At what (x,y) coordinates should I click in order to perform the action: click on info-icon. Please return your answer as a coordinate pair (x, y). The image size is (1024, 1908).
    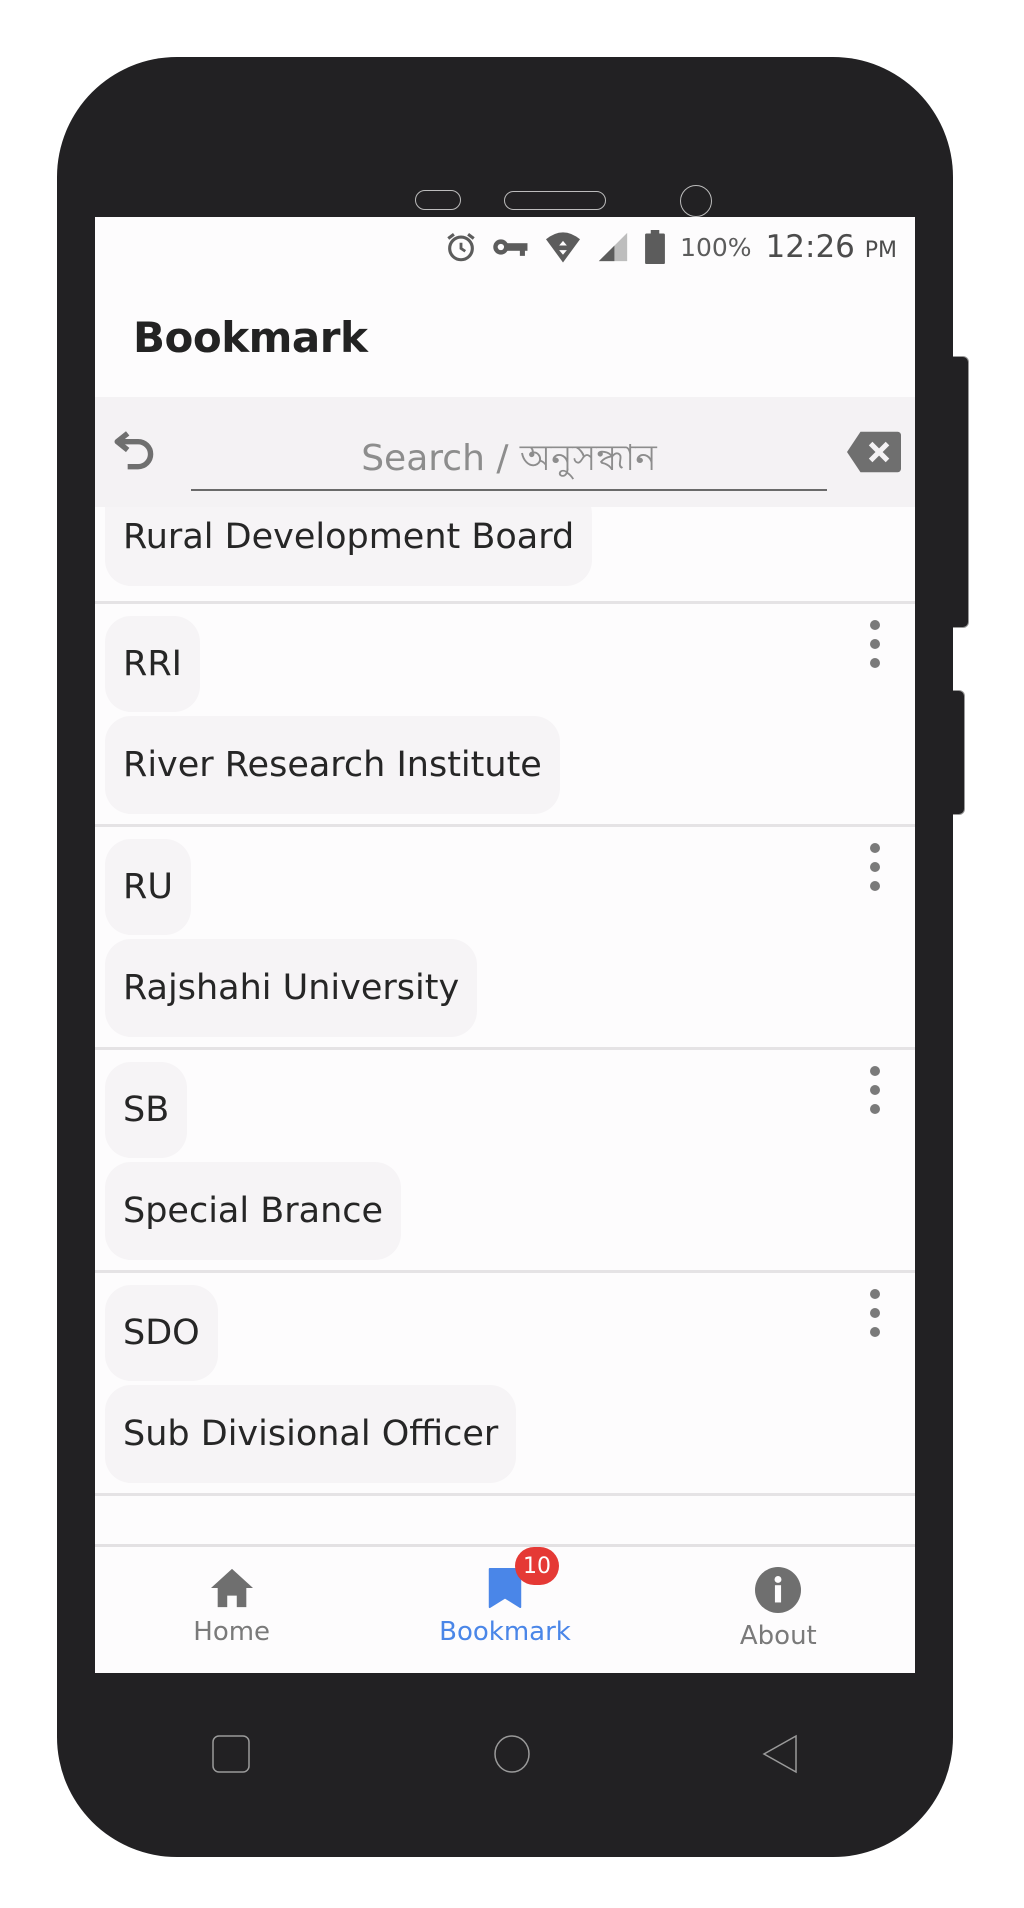
    Looking at the image, I should click on (778, 1590).